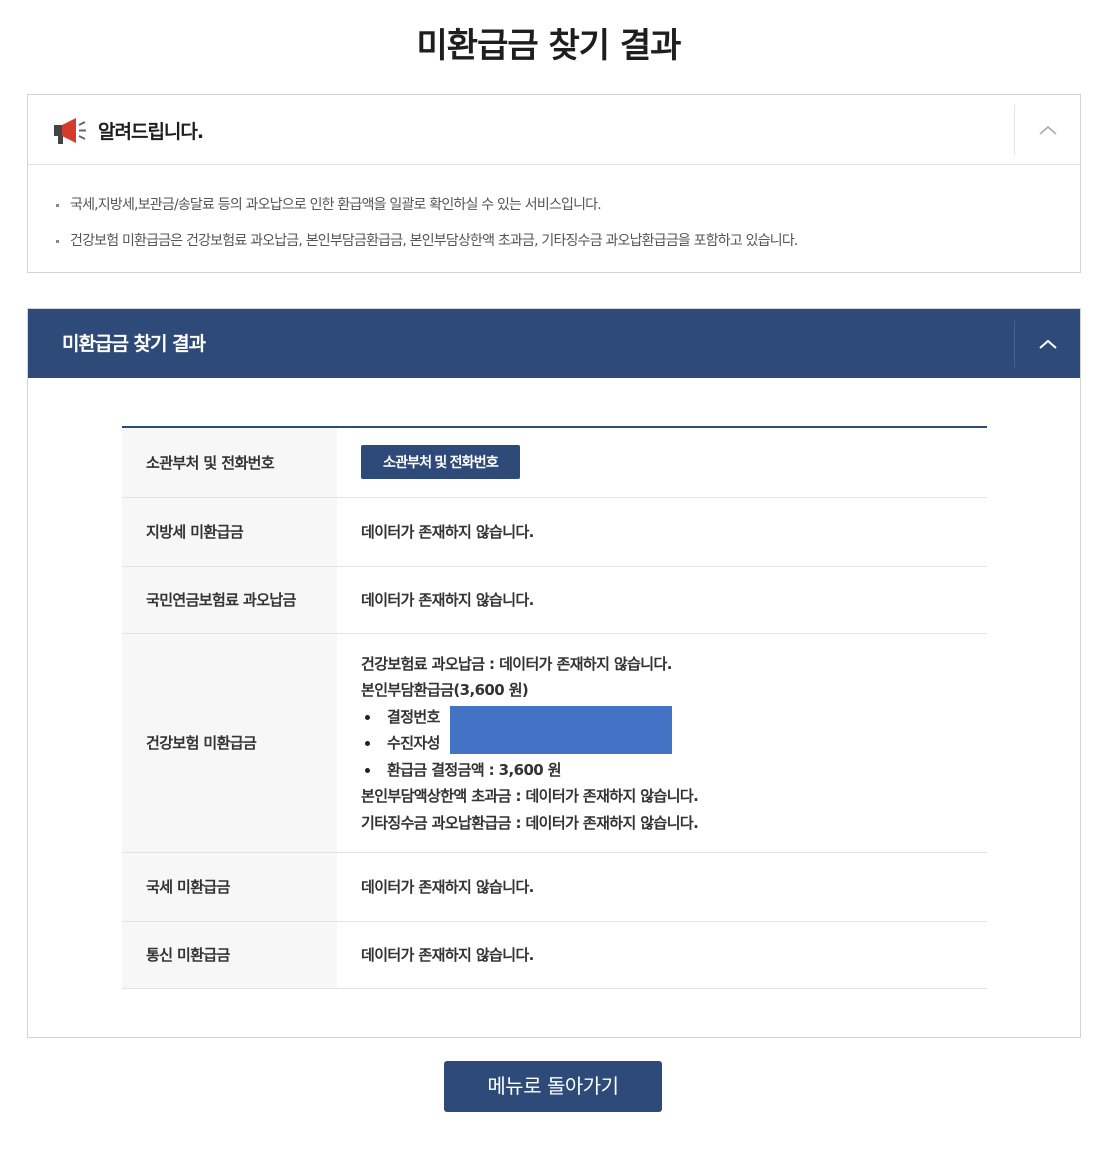 The height and width of the screenshot is (1149, 1097). I want to click on table-row: 국세 미환급금 데이터가 존재하지 않습니다., so click(554, 887).